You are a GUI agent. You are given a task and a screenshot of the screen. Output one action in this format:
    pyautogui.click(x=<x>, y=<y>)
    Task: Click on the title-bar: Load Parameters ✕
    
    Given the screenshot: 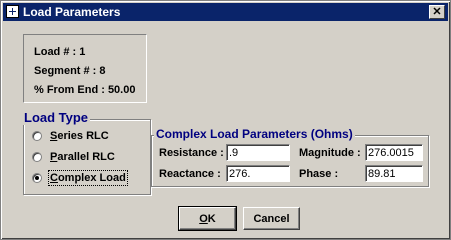 What is the action you would take?
    pyautogui.click(x=225, y=12)
    